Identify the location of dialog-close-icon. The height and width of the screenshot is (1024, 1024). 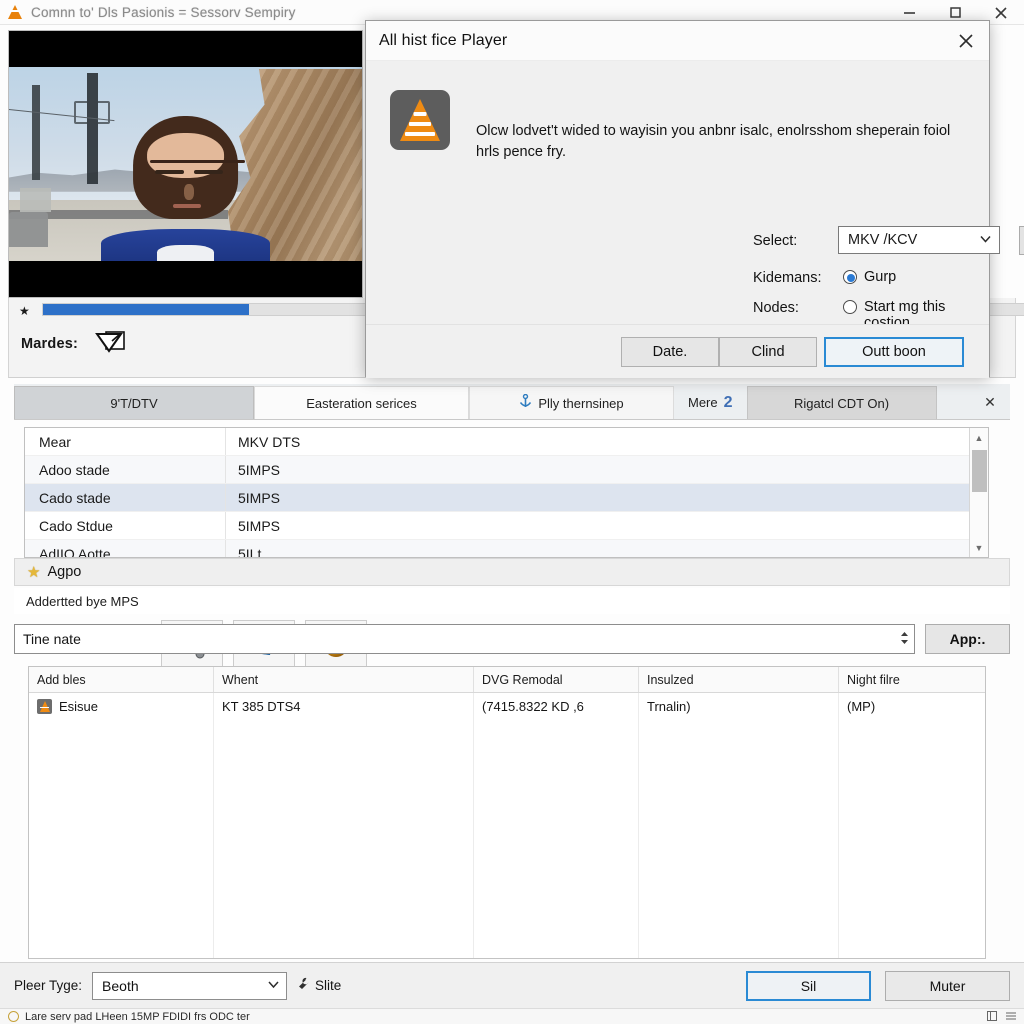
(966, 41).